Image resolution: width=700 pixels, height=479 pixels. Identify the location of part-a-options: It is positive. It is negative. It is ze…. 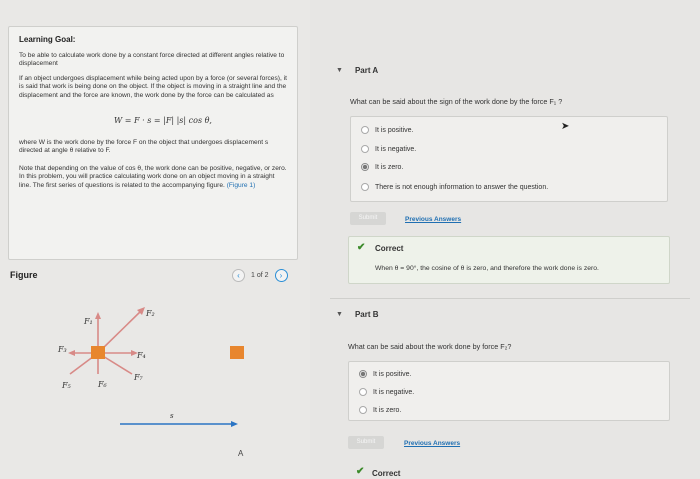
(509, 159).